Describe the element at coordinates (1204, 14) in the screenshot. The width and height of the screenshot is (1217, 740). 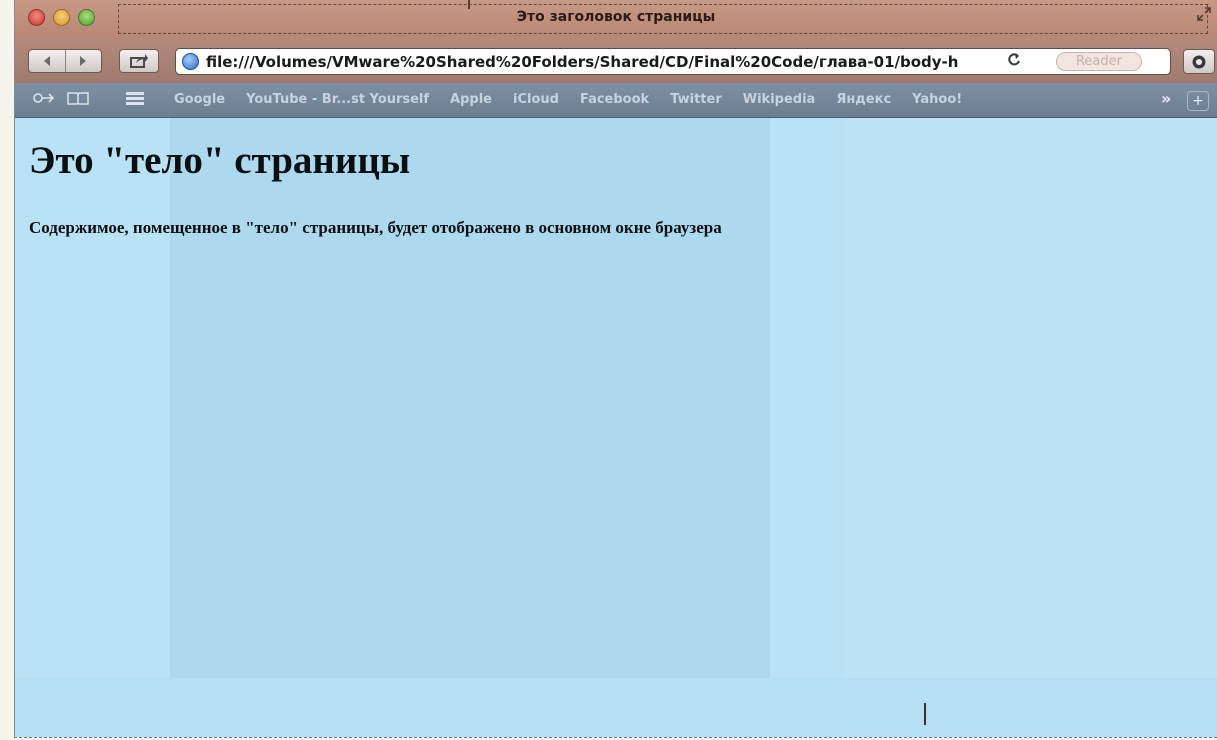
I see `fullscreen-icon` at that location.